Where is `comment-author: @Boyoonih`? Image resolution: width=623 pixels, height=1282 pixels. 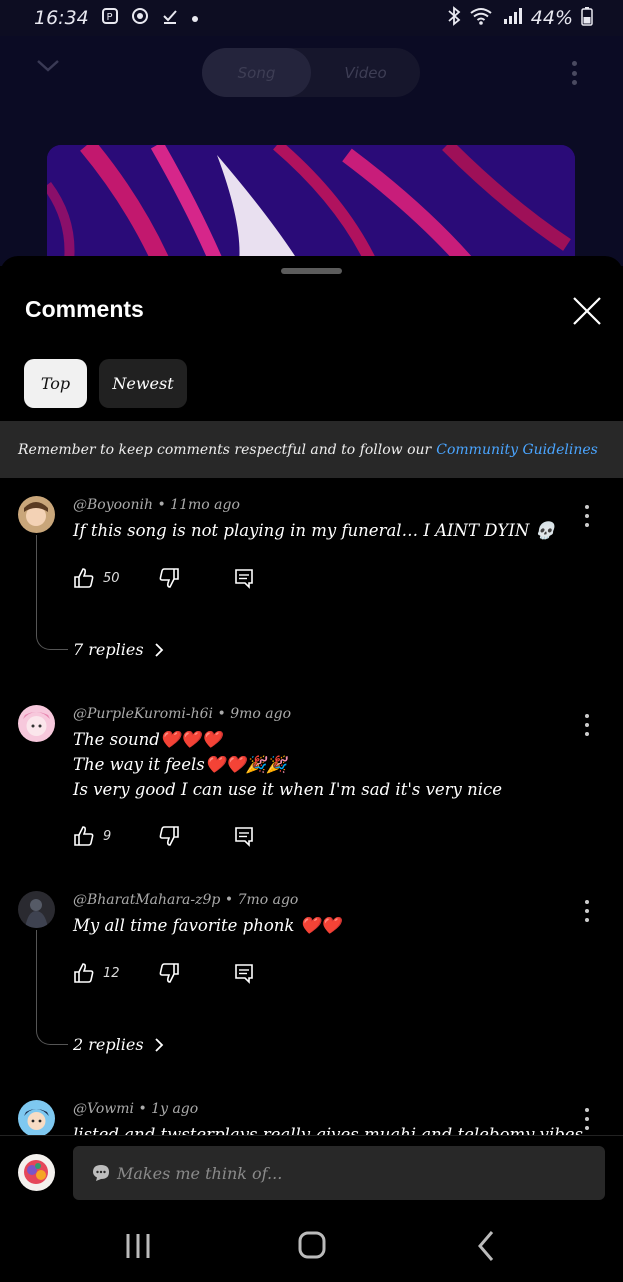
comment-author: @Boyoonih is located at coordinates (113, 505).